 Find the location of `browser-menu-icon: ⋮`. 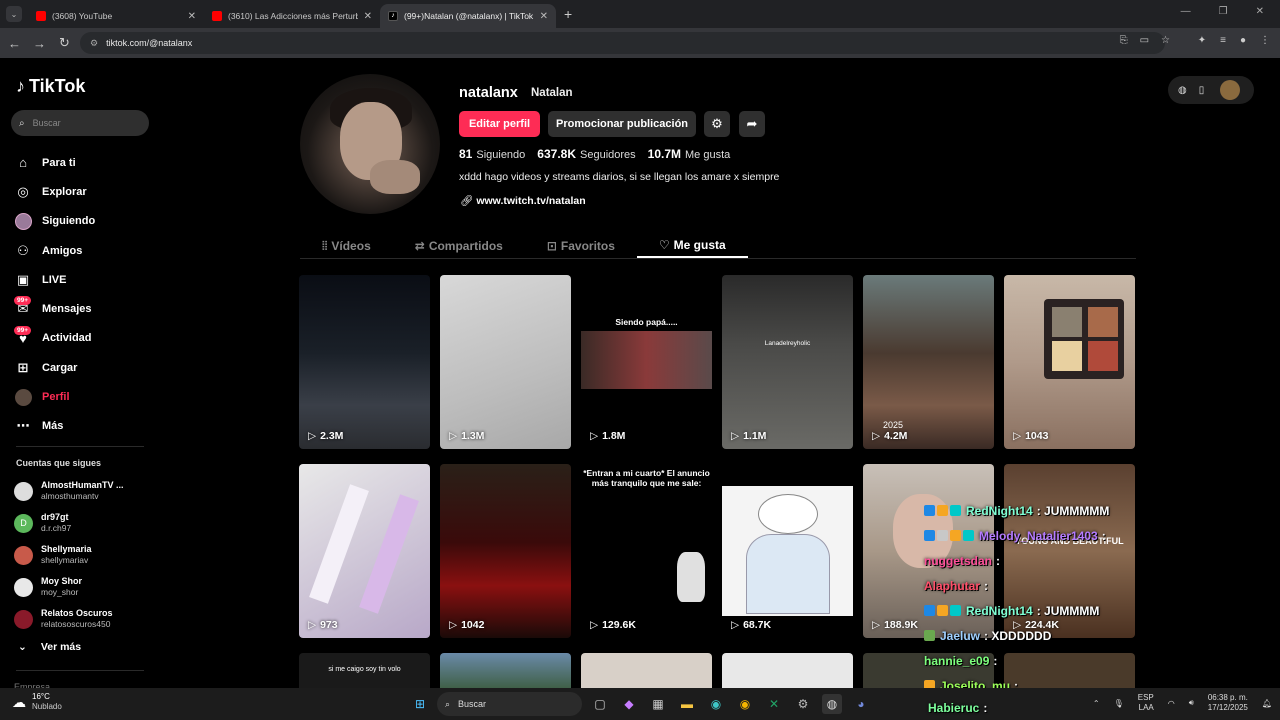

browser-menu-icon: ⋮ is located at coordinates (1265, 40).